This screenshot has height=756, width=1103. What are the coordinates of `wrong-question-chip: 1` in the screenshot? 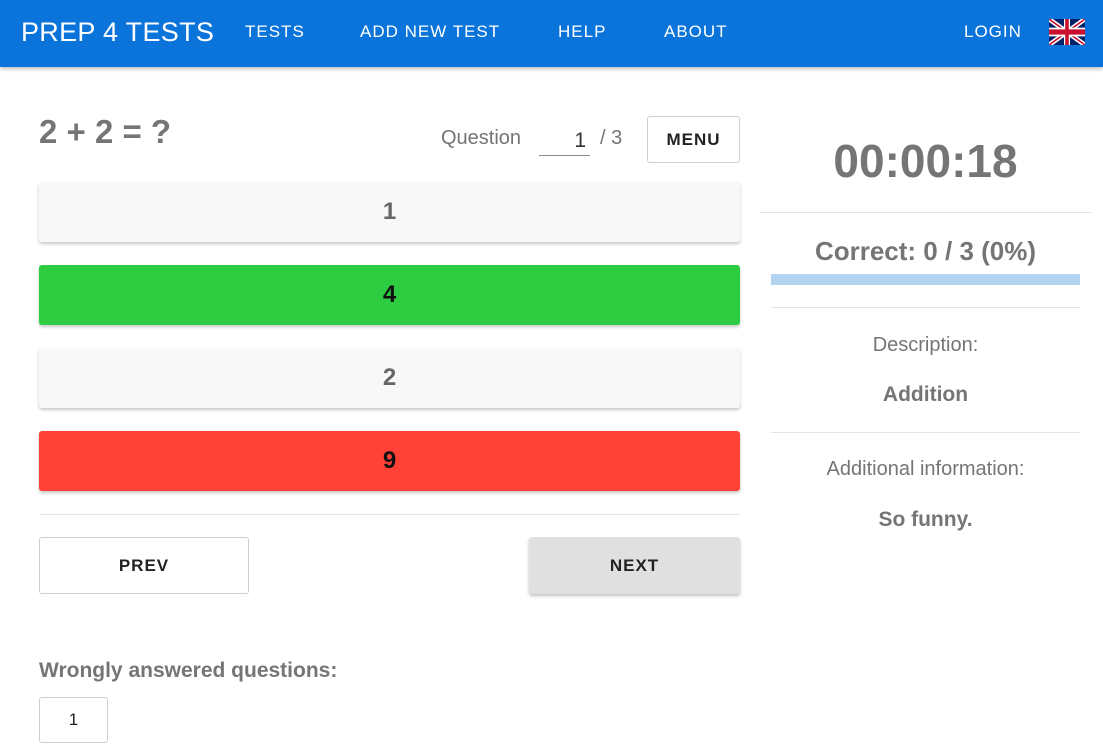 It's located at (73, 720).